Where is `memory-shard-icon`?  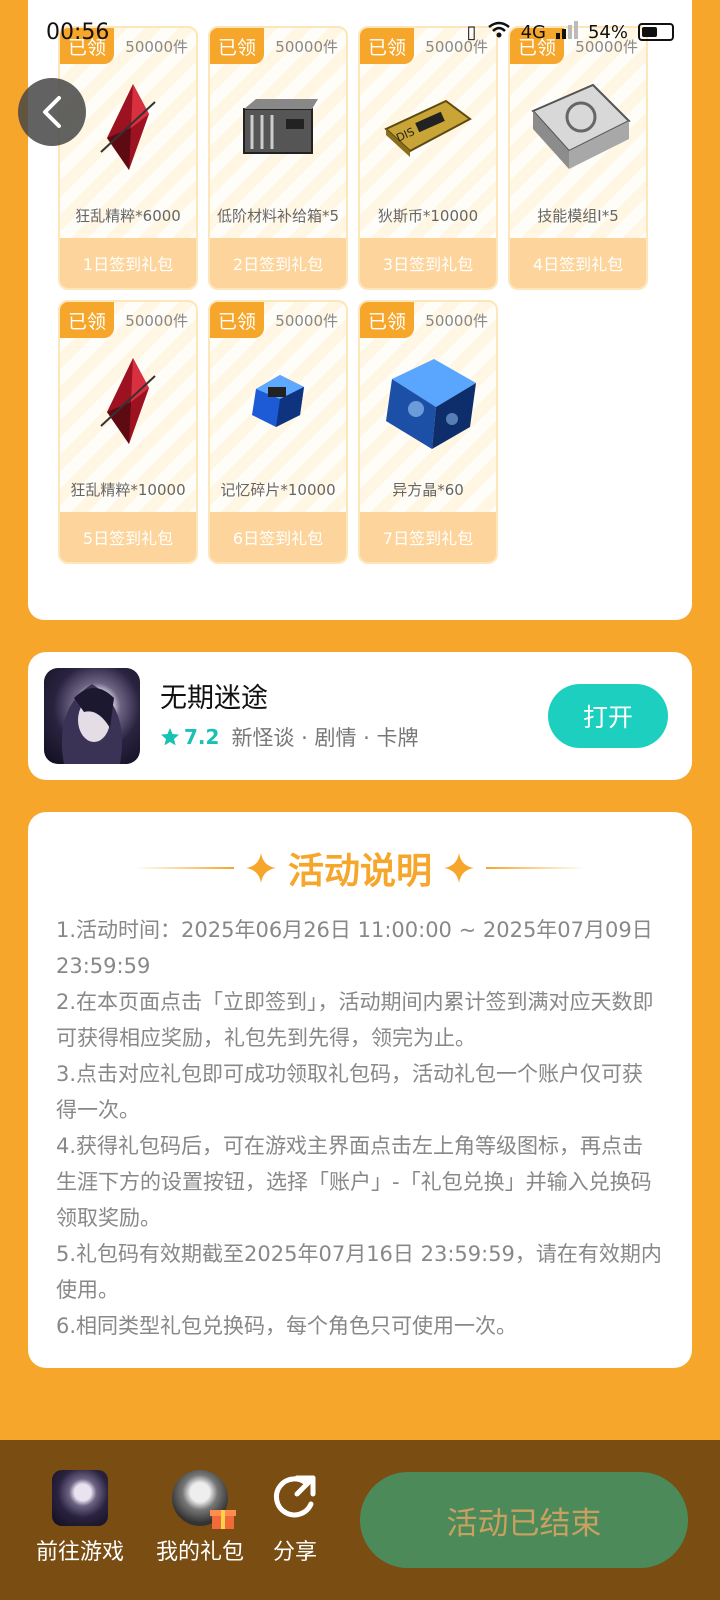
memory-shard-icon is located at coordinates (278, 401).